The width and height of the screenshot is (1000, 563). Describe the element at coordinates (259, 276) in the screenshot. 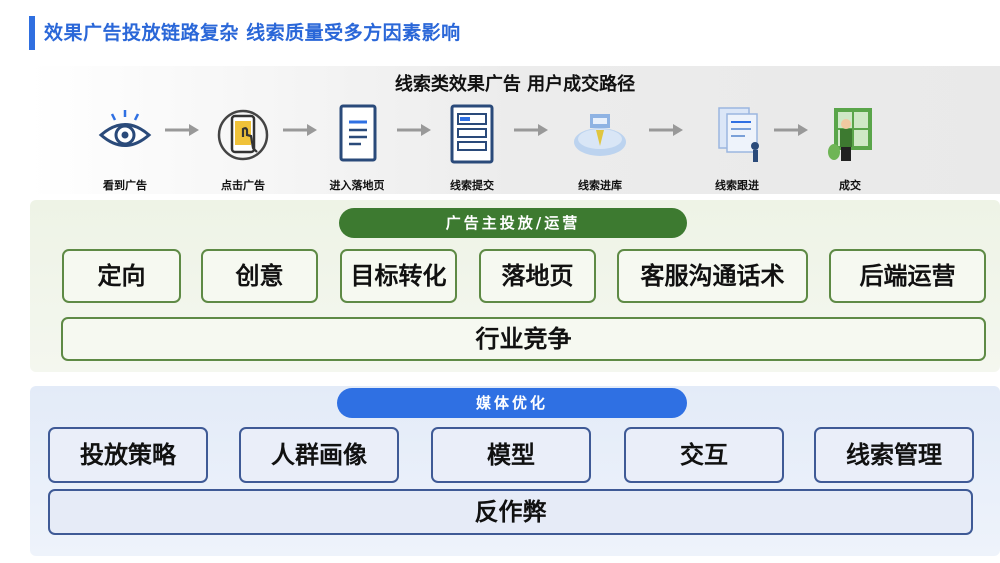

I see `factor-creative: 创意` at that location.